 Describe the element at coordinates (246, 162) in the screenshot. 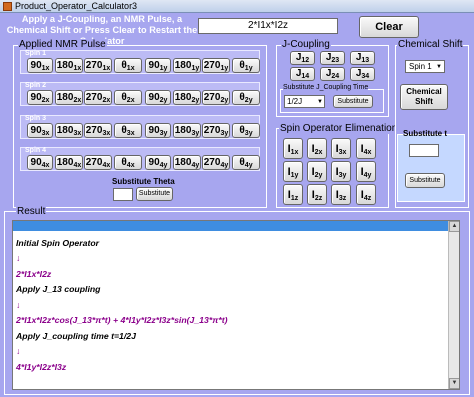

I see `pulse-button-theta-4y: θ4y` at that location.